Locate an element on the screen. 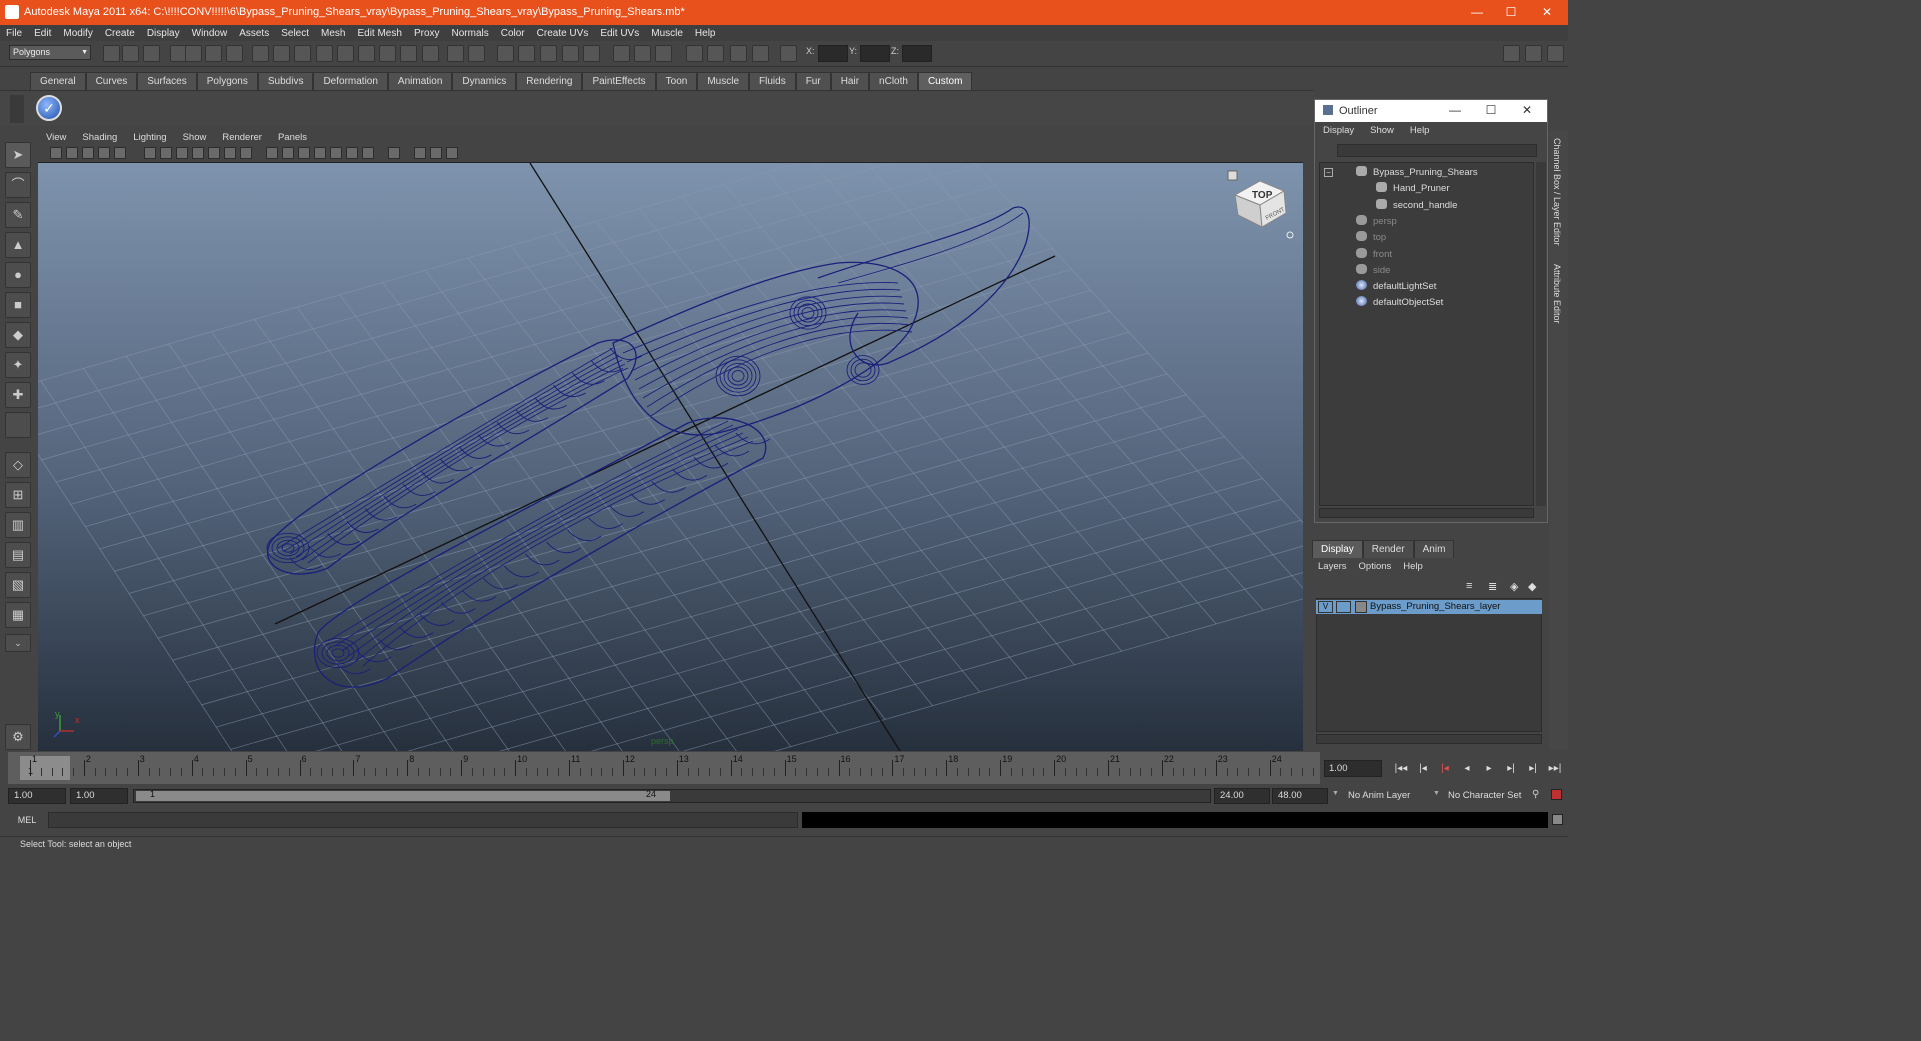 This screenshot has height=1041, width=1921. view-cube: TOP FRONT is located at coordinates (1260, 205).